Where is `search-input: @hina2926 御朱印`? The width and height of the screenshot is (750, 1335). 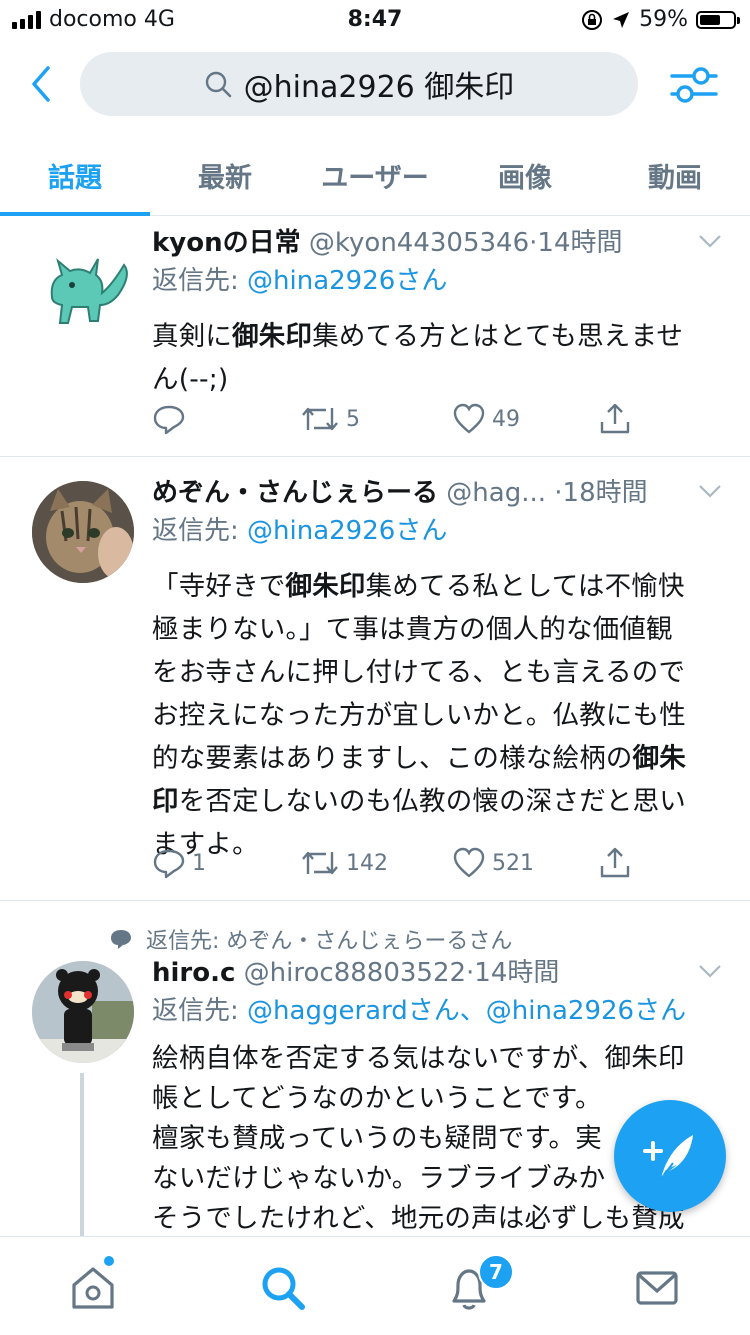
search-input: @hina2926 御朱印 is located at coordinates (359, 84).